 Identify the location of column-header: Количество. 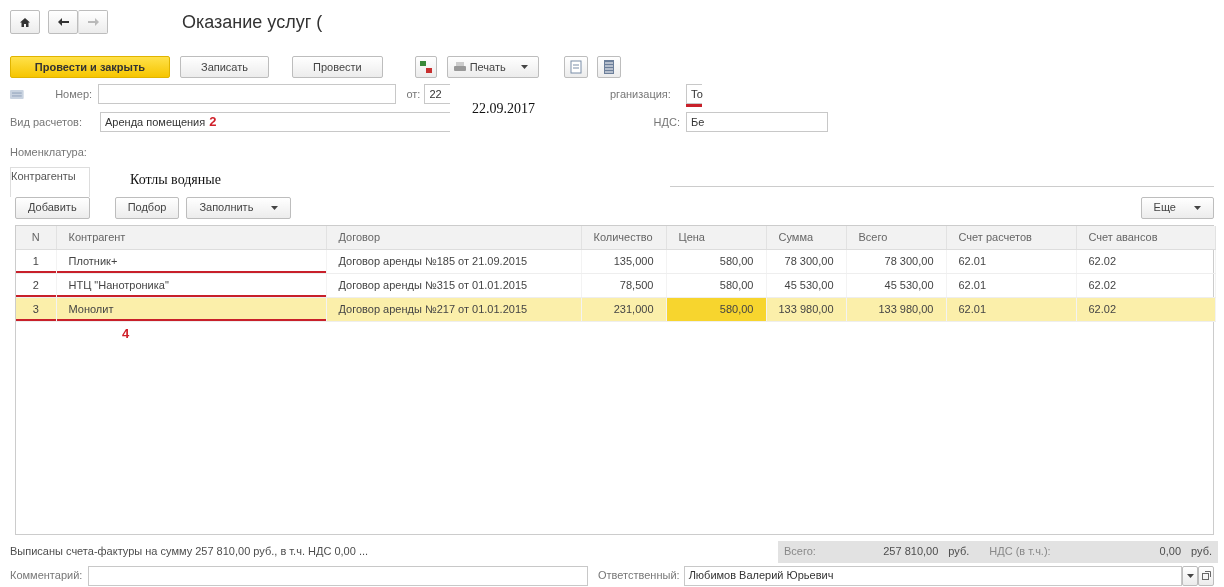
(623, 237).